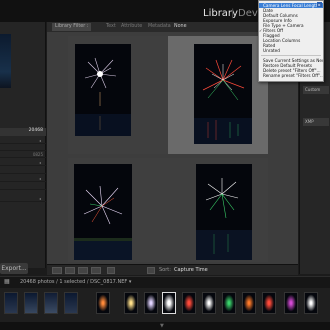  What do you see at coordinates (316, 122) in the screenshot?
I see `metadata-preset-select: XMP` at bounding box center [316, 122].